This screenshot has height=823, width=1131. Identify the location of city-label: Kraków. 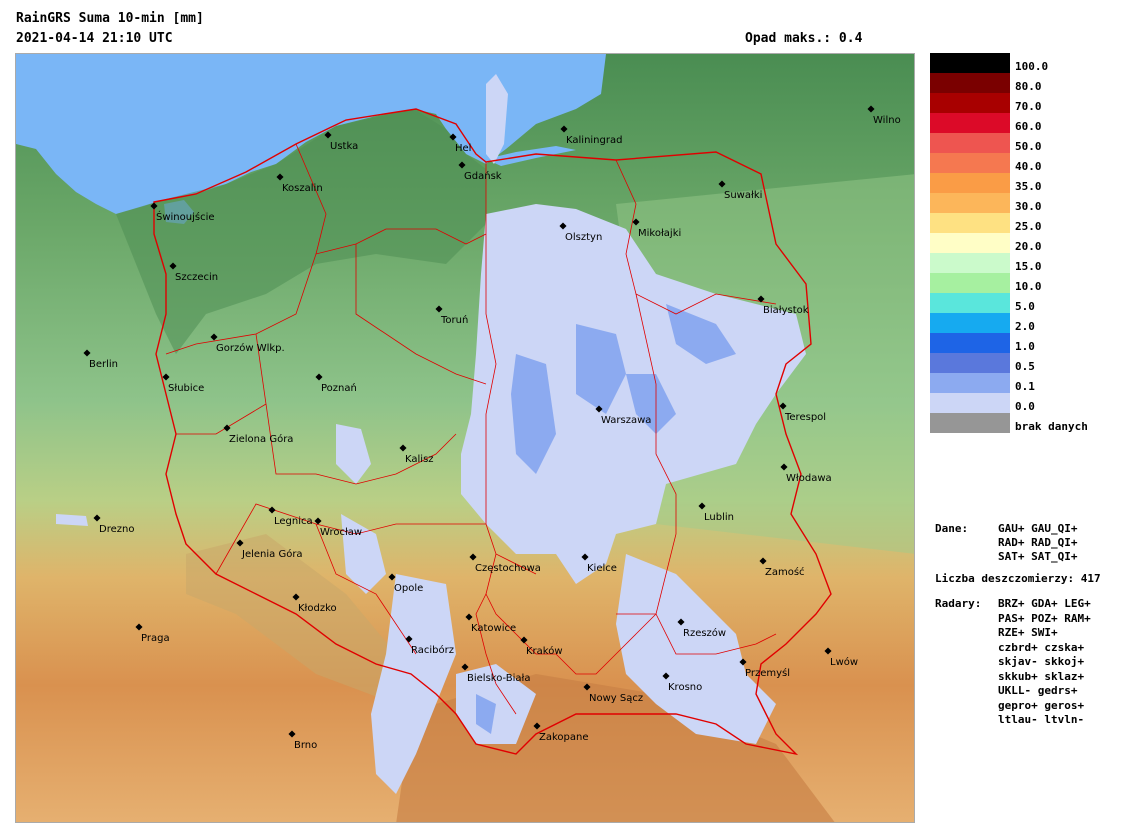
(544, 651).